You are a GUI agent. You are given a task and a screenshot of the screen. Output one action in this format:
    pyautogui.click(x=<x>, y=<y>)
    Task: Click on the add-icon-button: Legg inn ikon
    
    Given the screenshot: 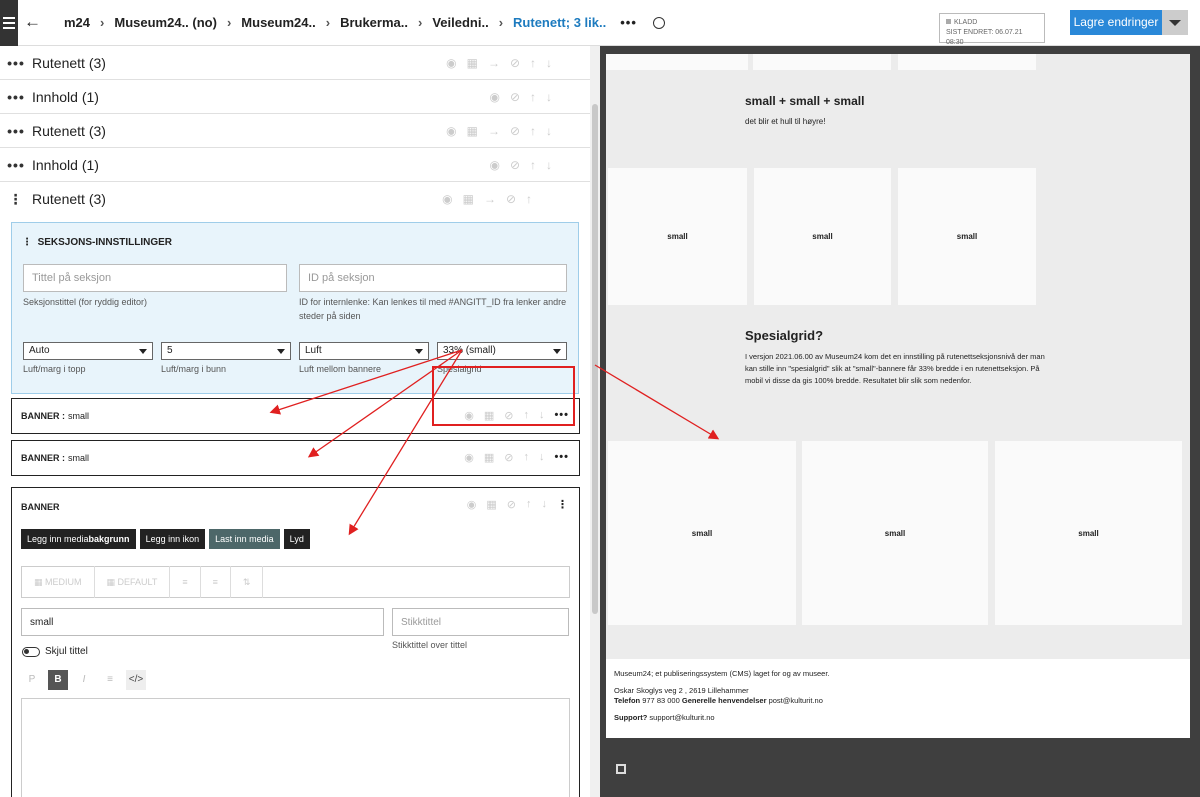 What is the action you would take?
    pyautogui.click(x=172, y=539)
    